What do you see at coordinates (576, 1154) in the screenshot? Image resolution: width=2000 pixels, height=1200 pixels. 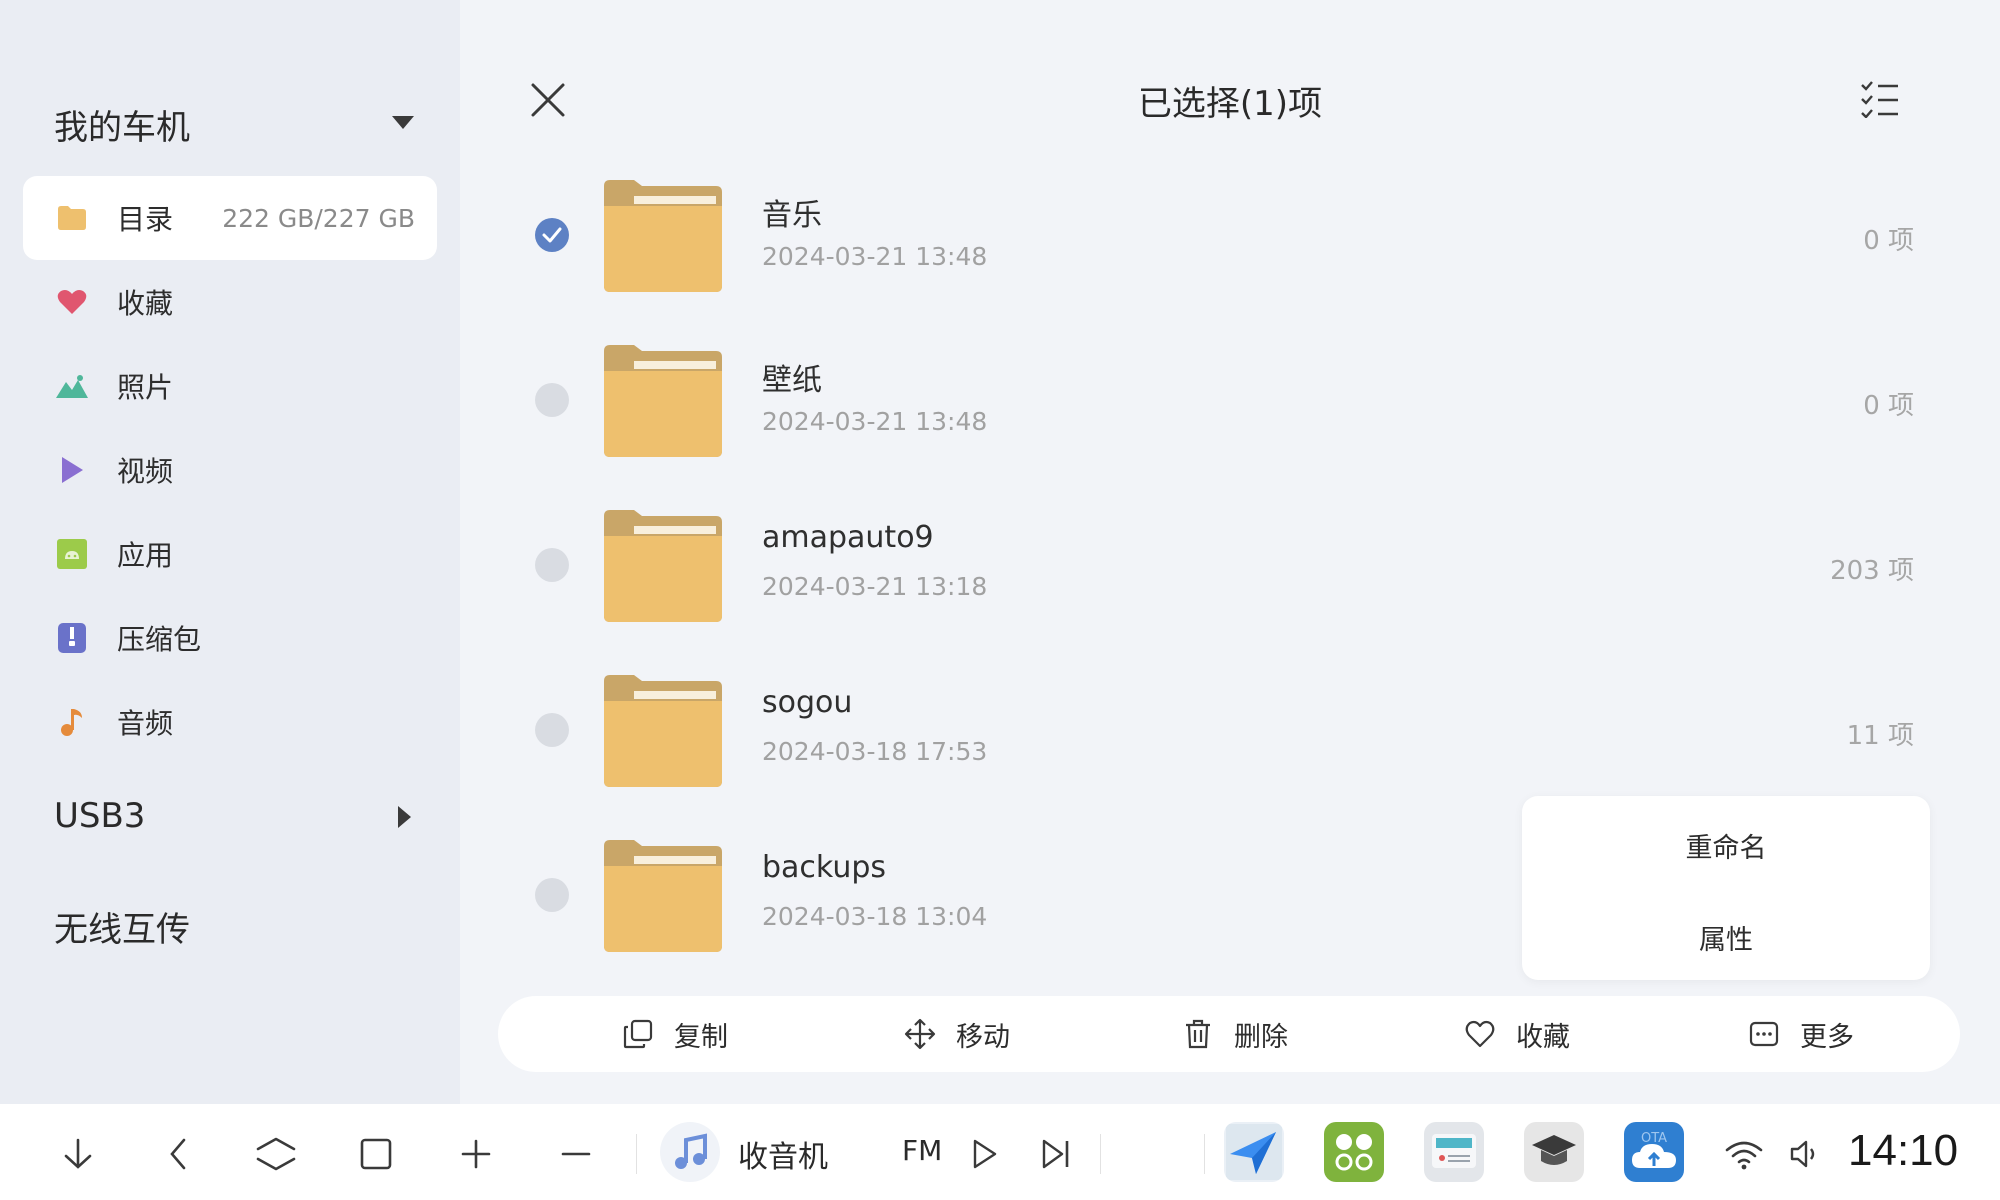 I see `volume-minus-icon` at bounding box center [576, 1154].